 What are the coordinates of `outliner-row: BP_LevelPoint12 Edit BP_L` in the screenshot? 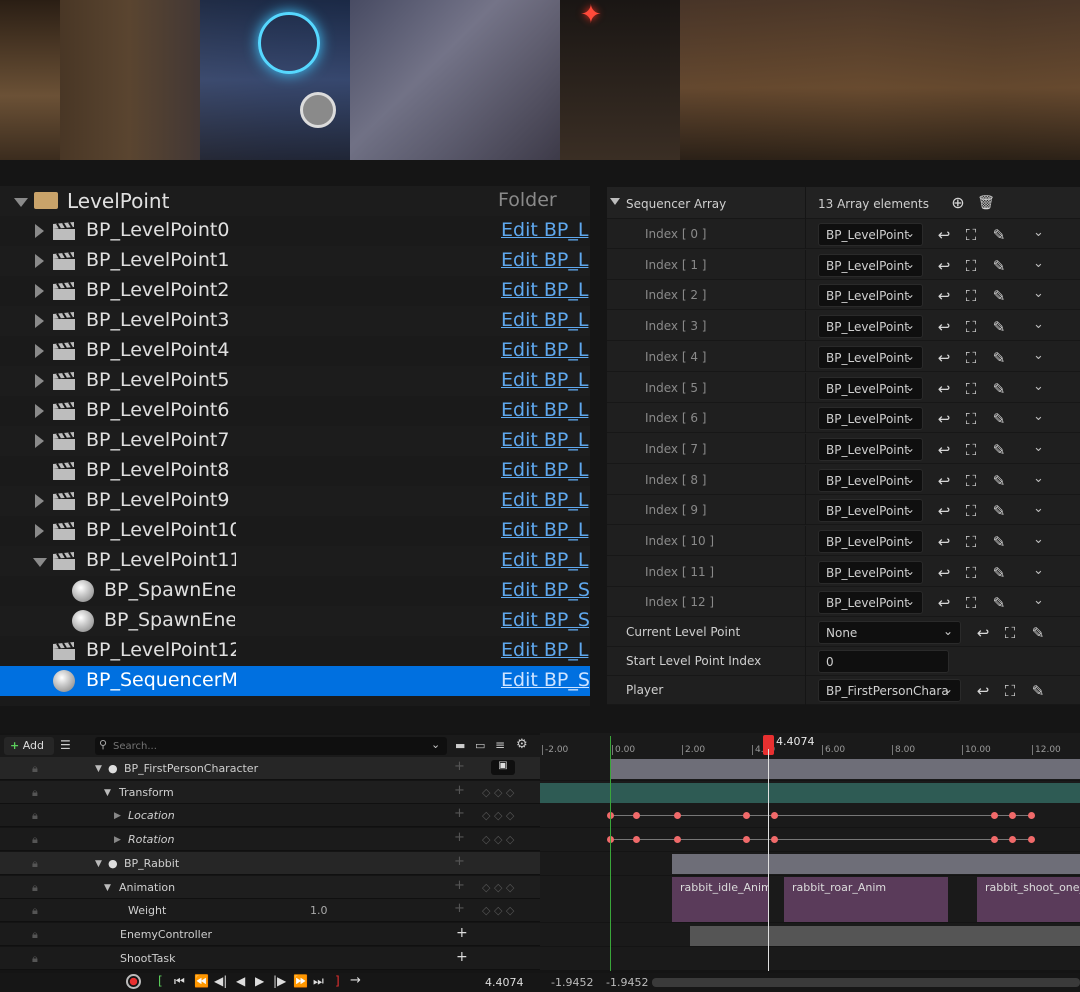 It's located at (295, 651).